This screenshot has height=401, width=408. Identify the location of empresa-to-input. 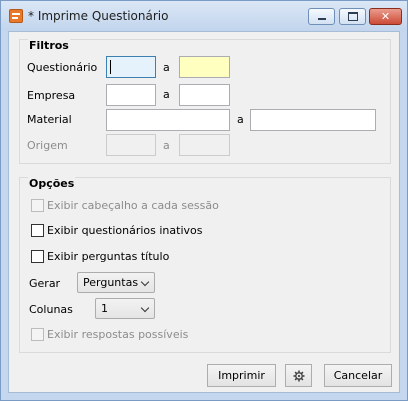
(204, 95).